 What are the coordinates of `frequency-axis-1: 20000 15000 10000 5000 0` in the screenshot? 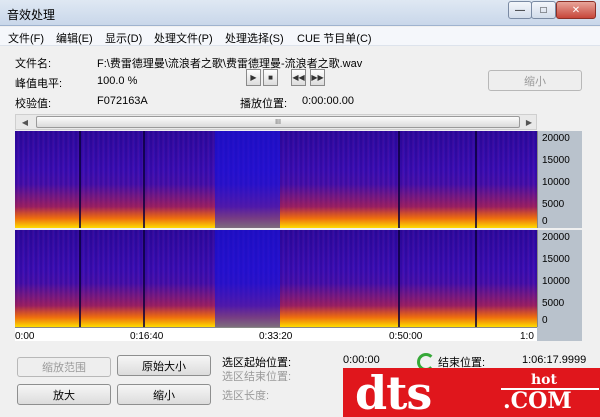 It's located at (559, 179).